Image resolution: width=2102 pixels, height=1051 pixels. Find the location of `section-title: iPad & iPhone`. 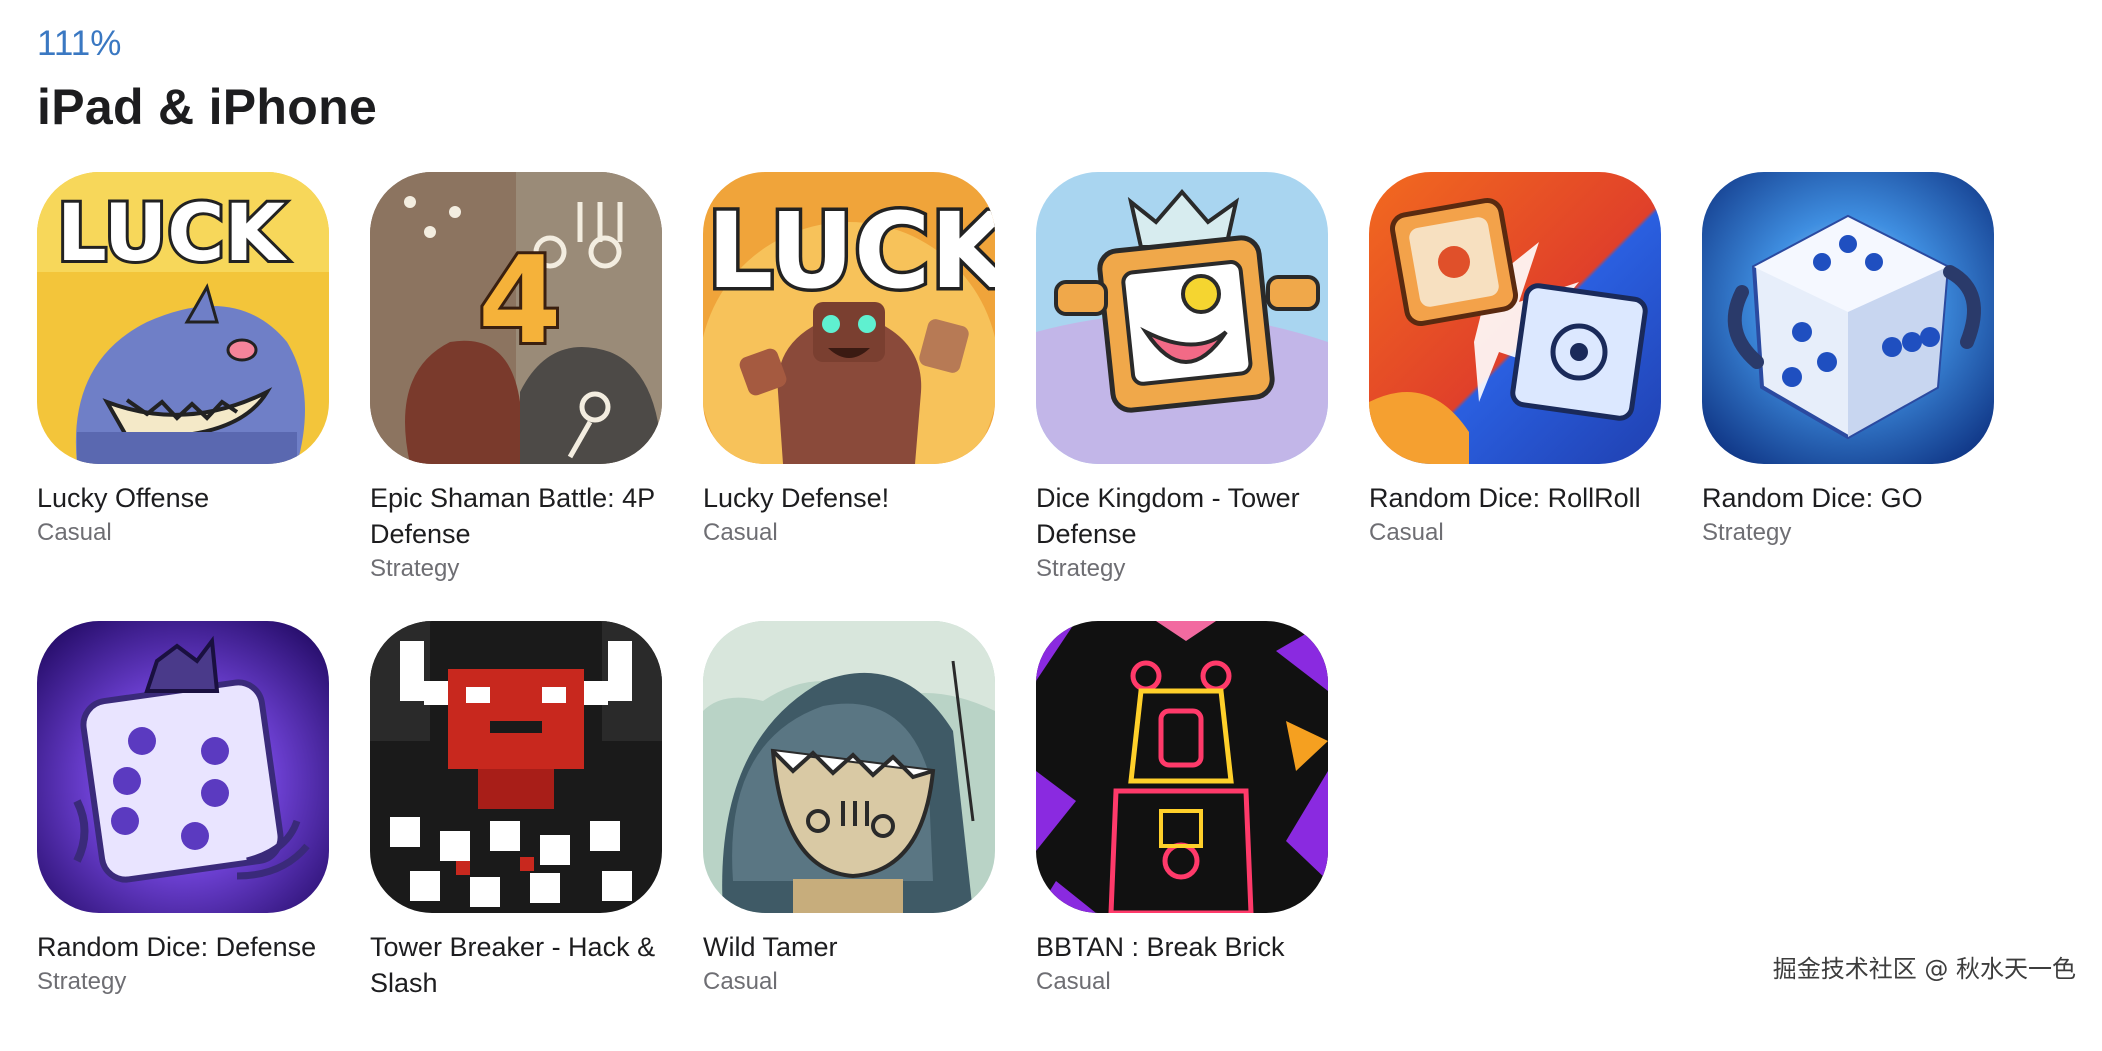

section-title: iPad & iPhone is located at coordinates (207, 107).